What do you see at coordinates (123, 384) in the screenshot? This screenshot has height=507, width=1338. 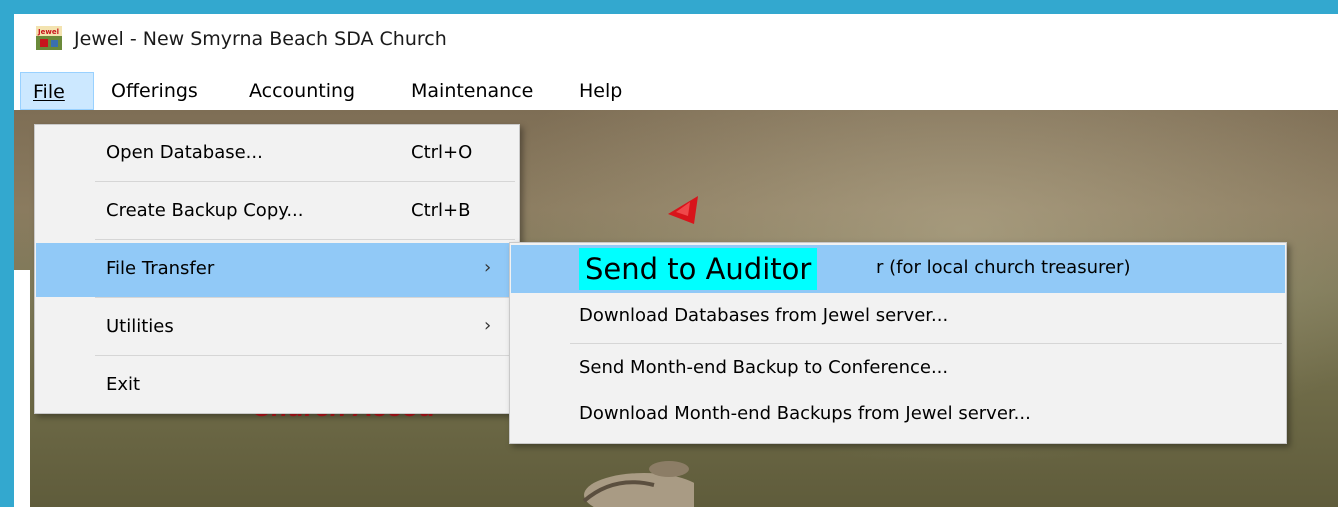 I see `menu-item-label: Exit` at bounding box center [123, 384].